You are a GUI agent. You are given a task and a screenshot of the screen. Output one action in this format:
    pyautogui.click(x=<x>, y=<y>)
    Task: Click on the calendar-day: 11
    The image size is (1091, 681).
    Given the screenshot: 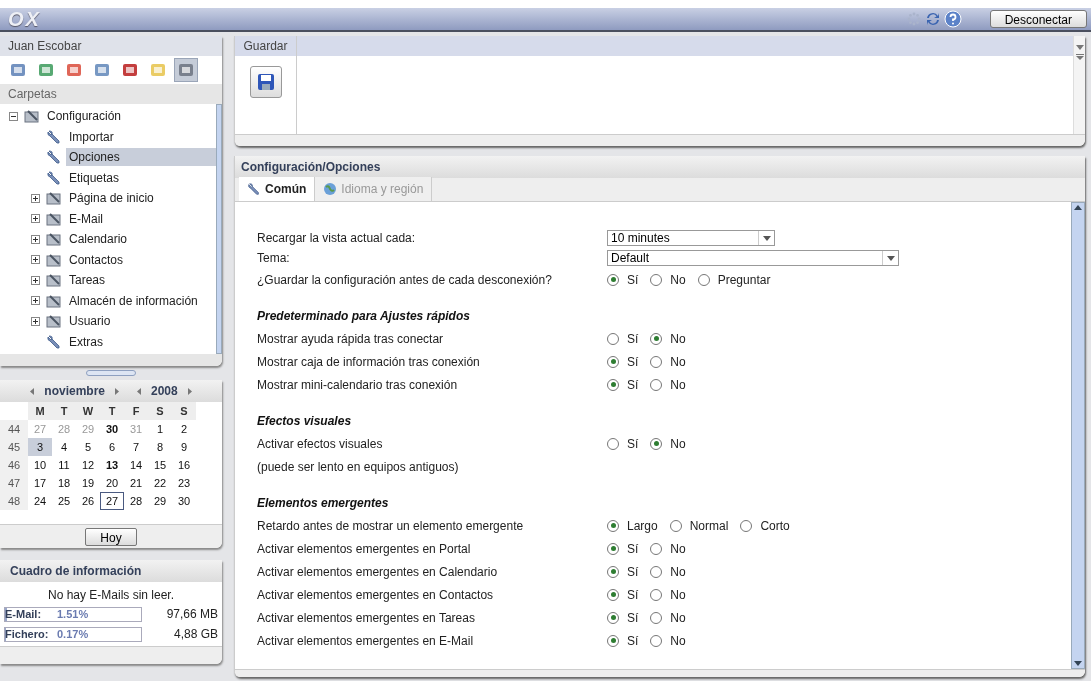 What is the action you would take?
    pyautogui.click(x=64, y=465)
    